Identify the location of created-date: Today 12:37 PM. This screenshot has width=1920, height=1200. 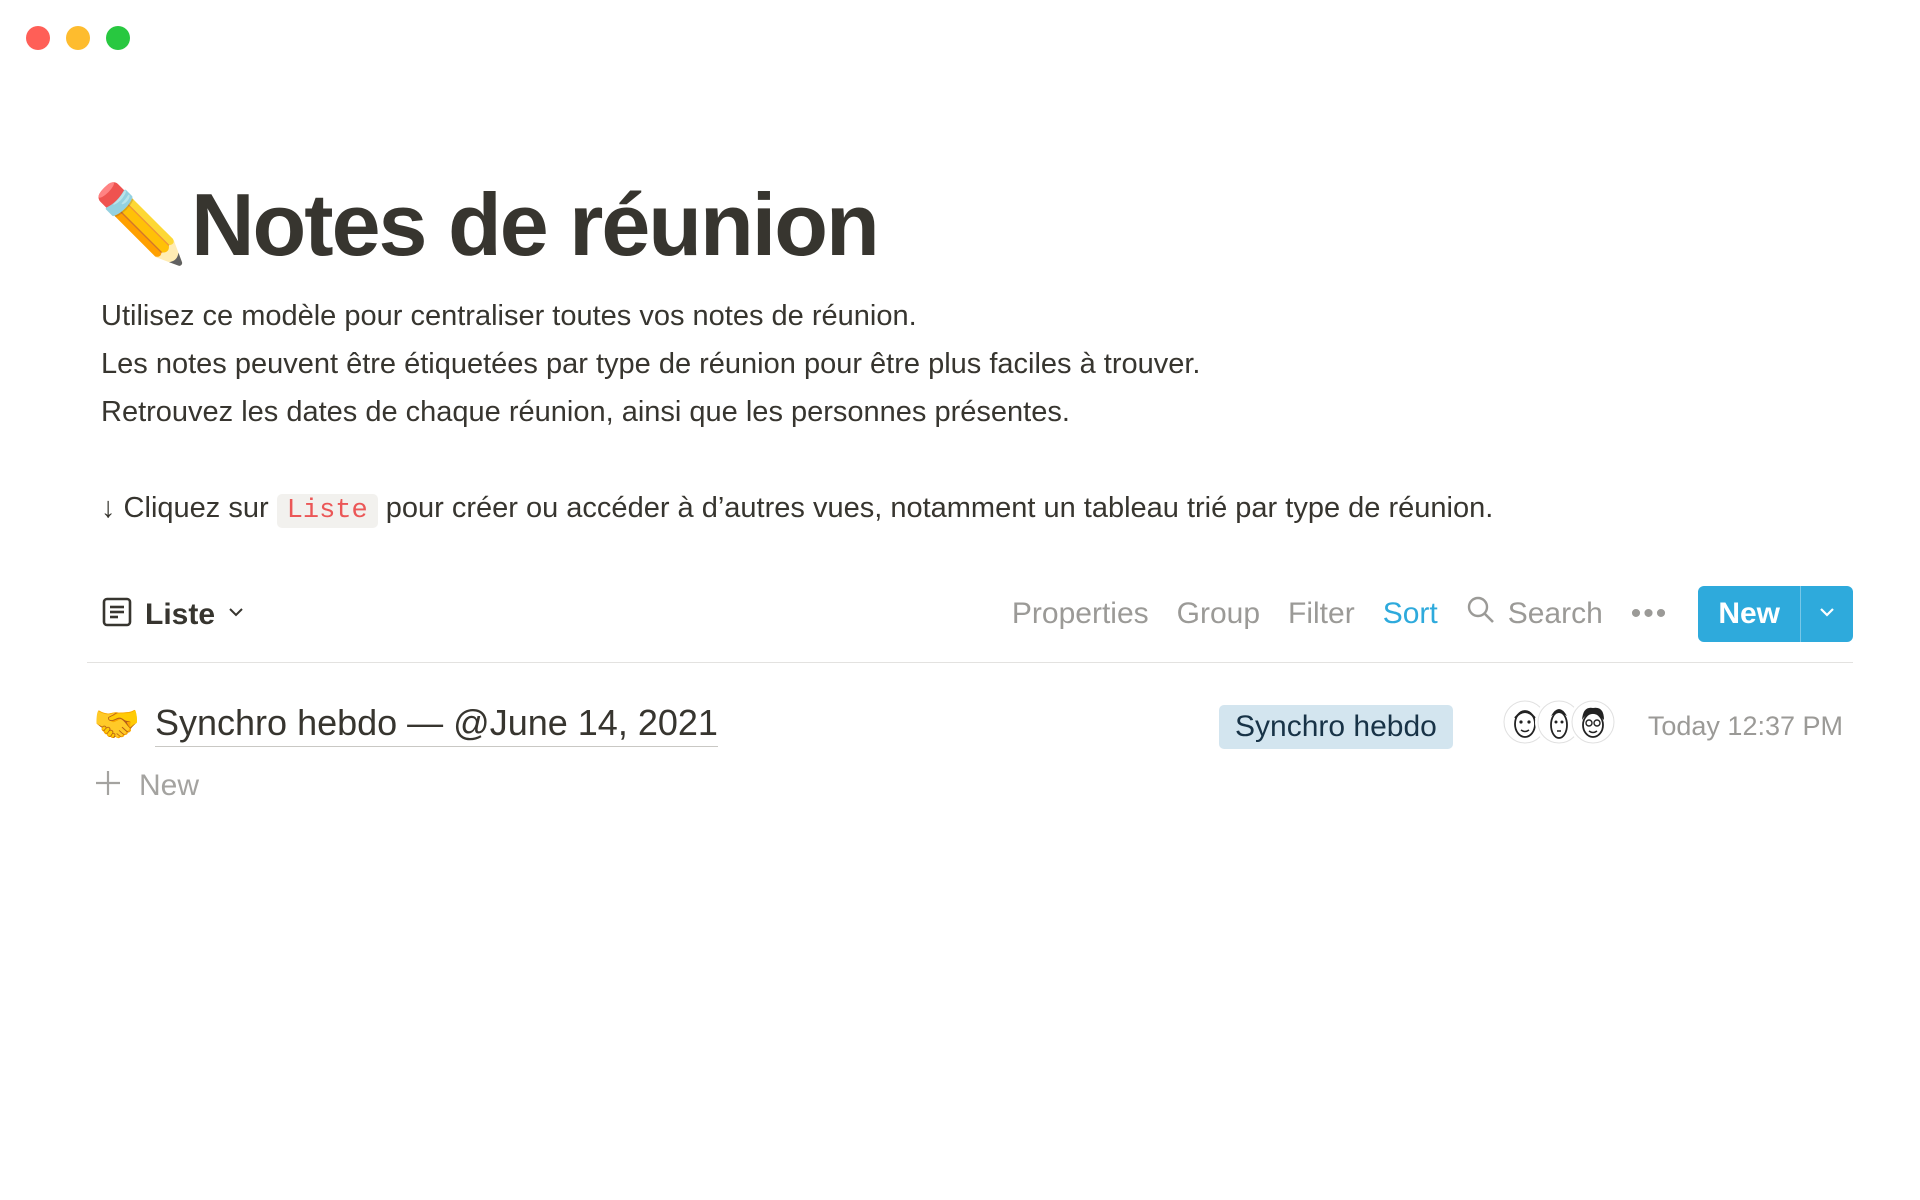
(1745, 726).